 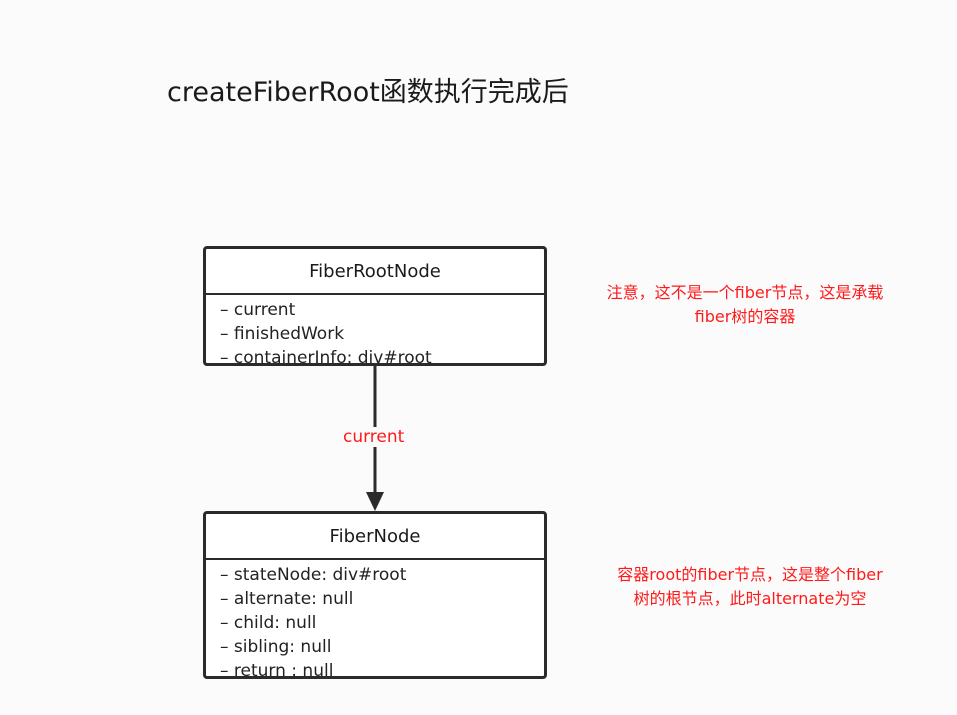 What do you see at coordinates (745, 305) in the screenshot?
I see `fiber-root-annotation: 注意，这不是一个fiber节点，这是承载 fiber树的容器` at bounding box center [745, 305].